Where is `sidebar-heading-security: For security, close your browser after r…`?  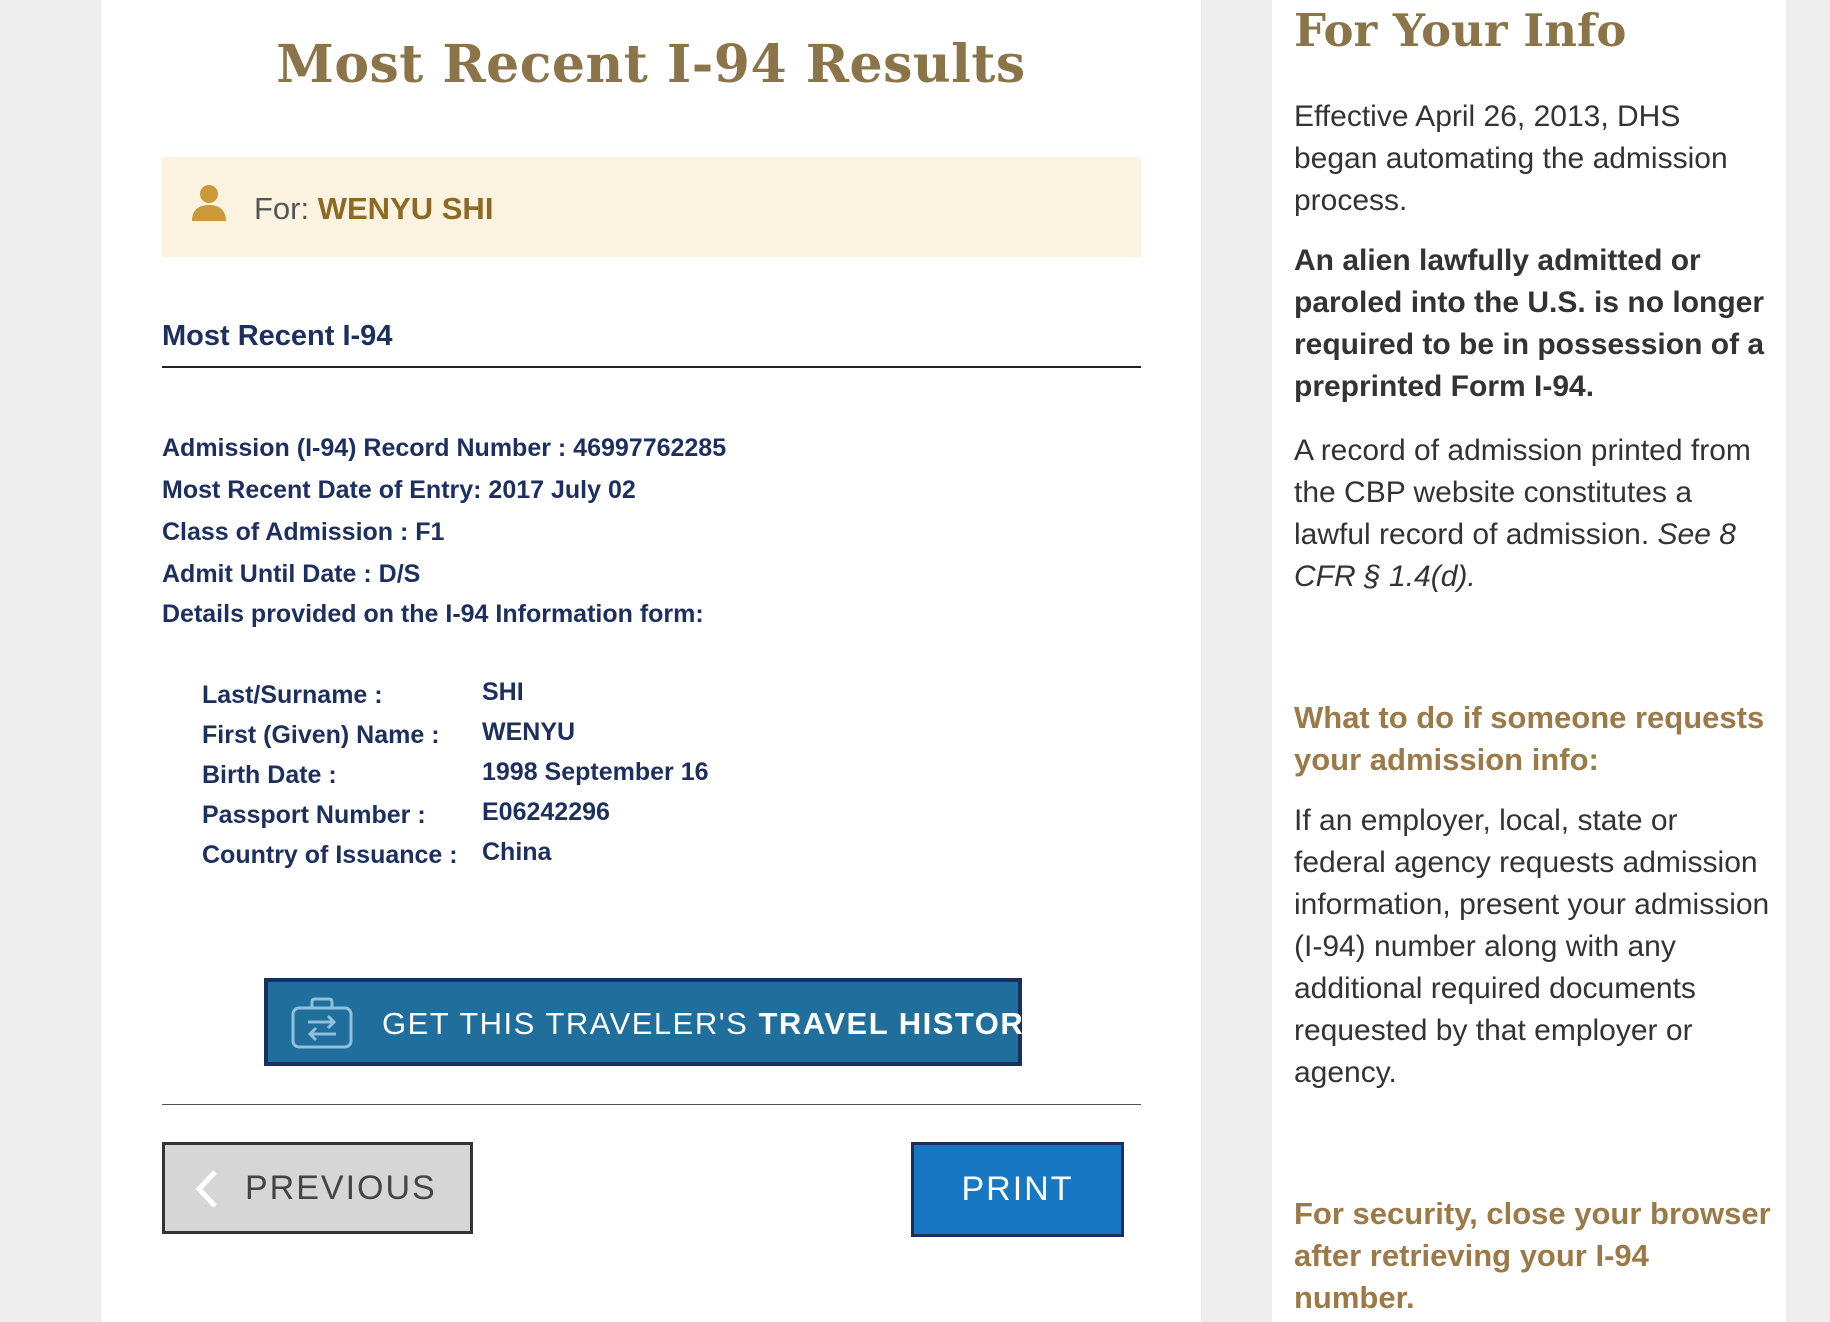
sidebar-heading-security: For security, close your browser after r… is located at coordinates (1532, 1255).